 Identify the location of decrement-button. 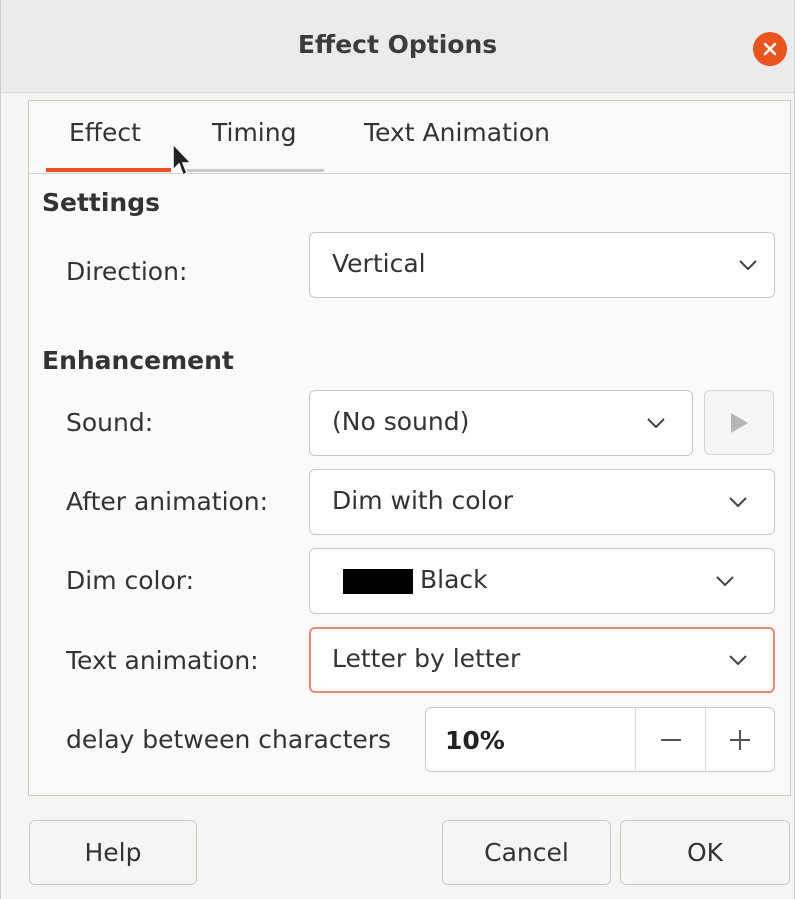
(671, 739).